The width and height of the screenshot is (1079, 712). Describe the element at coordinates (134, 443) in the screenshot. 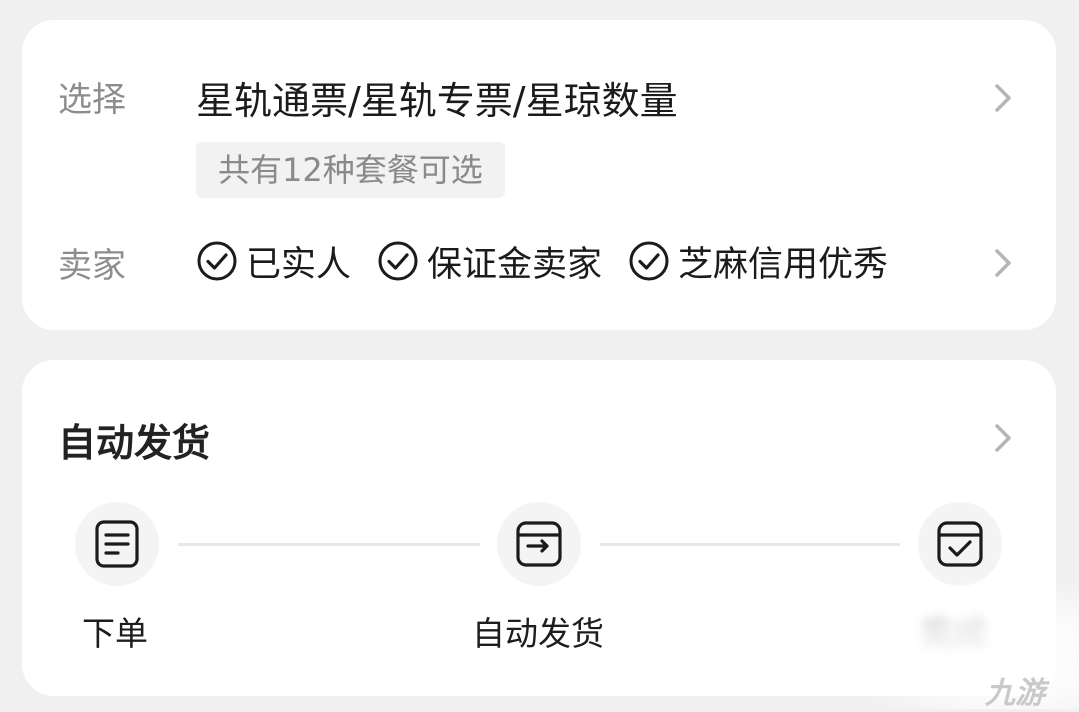

I see `delivery-title: 自动发货` at that location.